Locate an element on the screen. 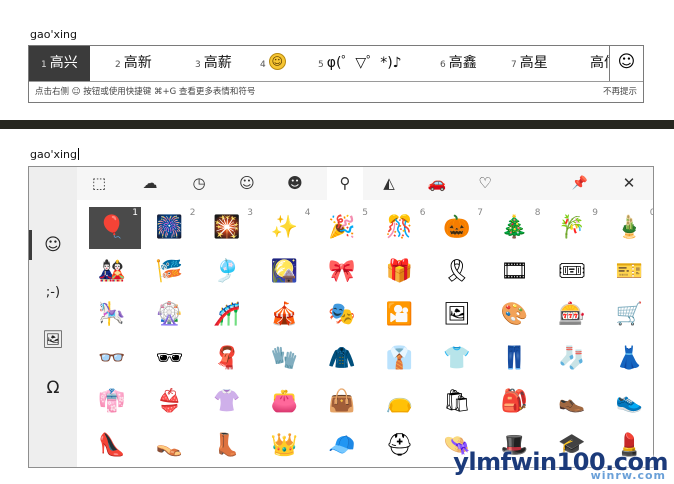 The height and width of the screenshot is (484, 674). tab-heart-icon: ♡ is located at coordinates (485, 183).